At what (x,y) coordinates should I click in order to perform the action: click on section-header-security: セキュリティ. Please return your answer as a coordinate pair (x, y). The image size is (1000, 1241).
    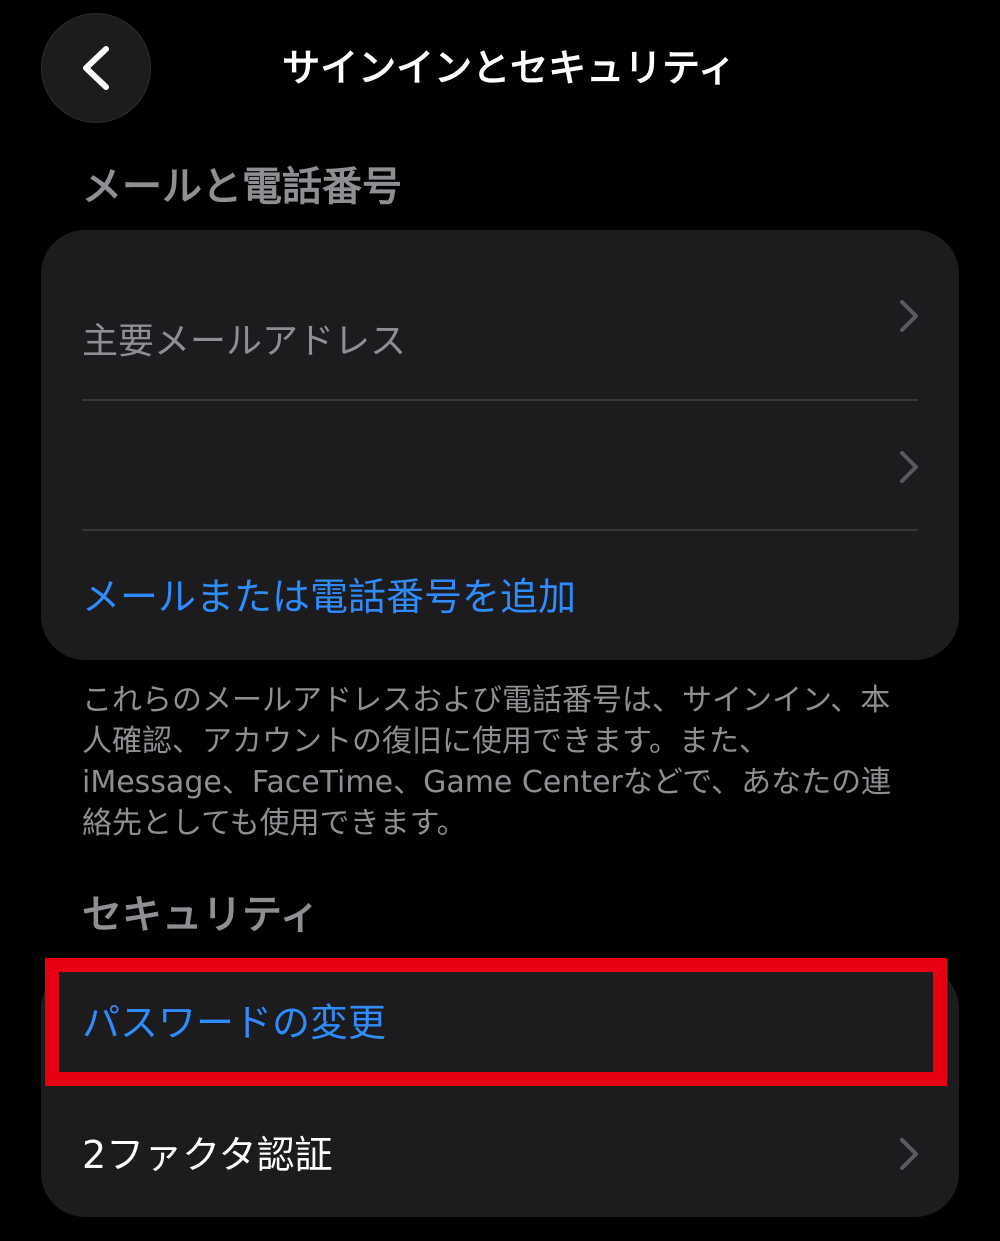
    Looking at the image, I should click on (201, 915).